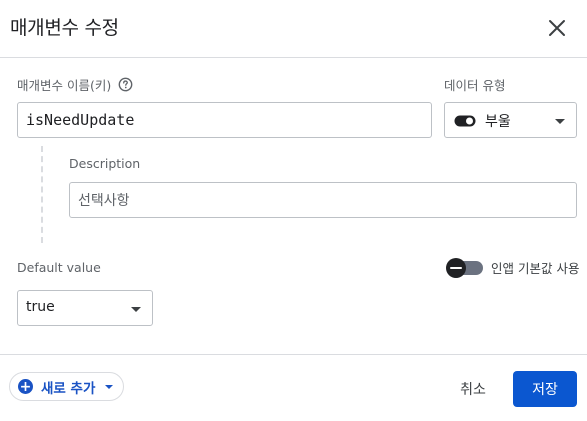 The image size is (587, 421). Describe the element at coordinates (473, 389) in the screenshot. I see `cancel-button: 취소` at that location.